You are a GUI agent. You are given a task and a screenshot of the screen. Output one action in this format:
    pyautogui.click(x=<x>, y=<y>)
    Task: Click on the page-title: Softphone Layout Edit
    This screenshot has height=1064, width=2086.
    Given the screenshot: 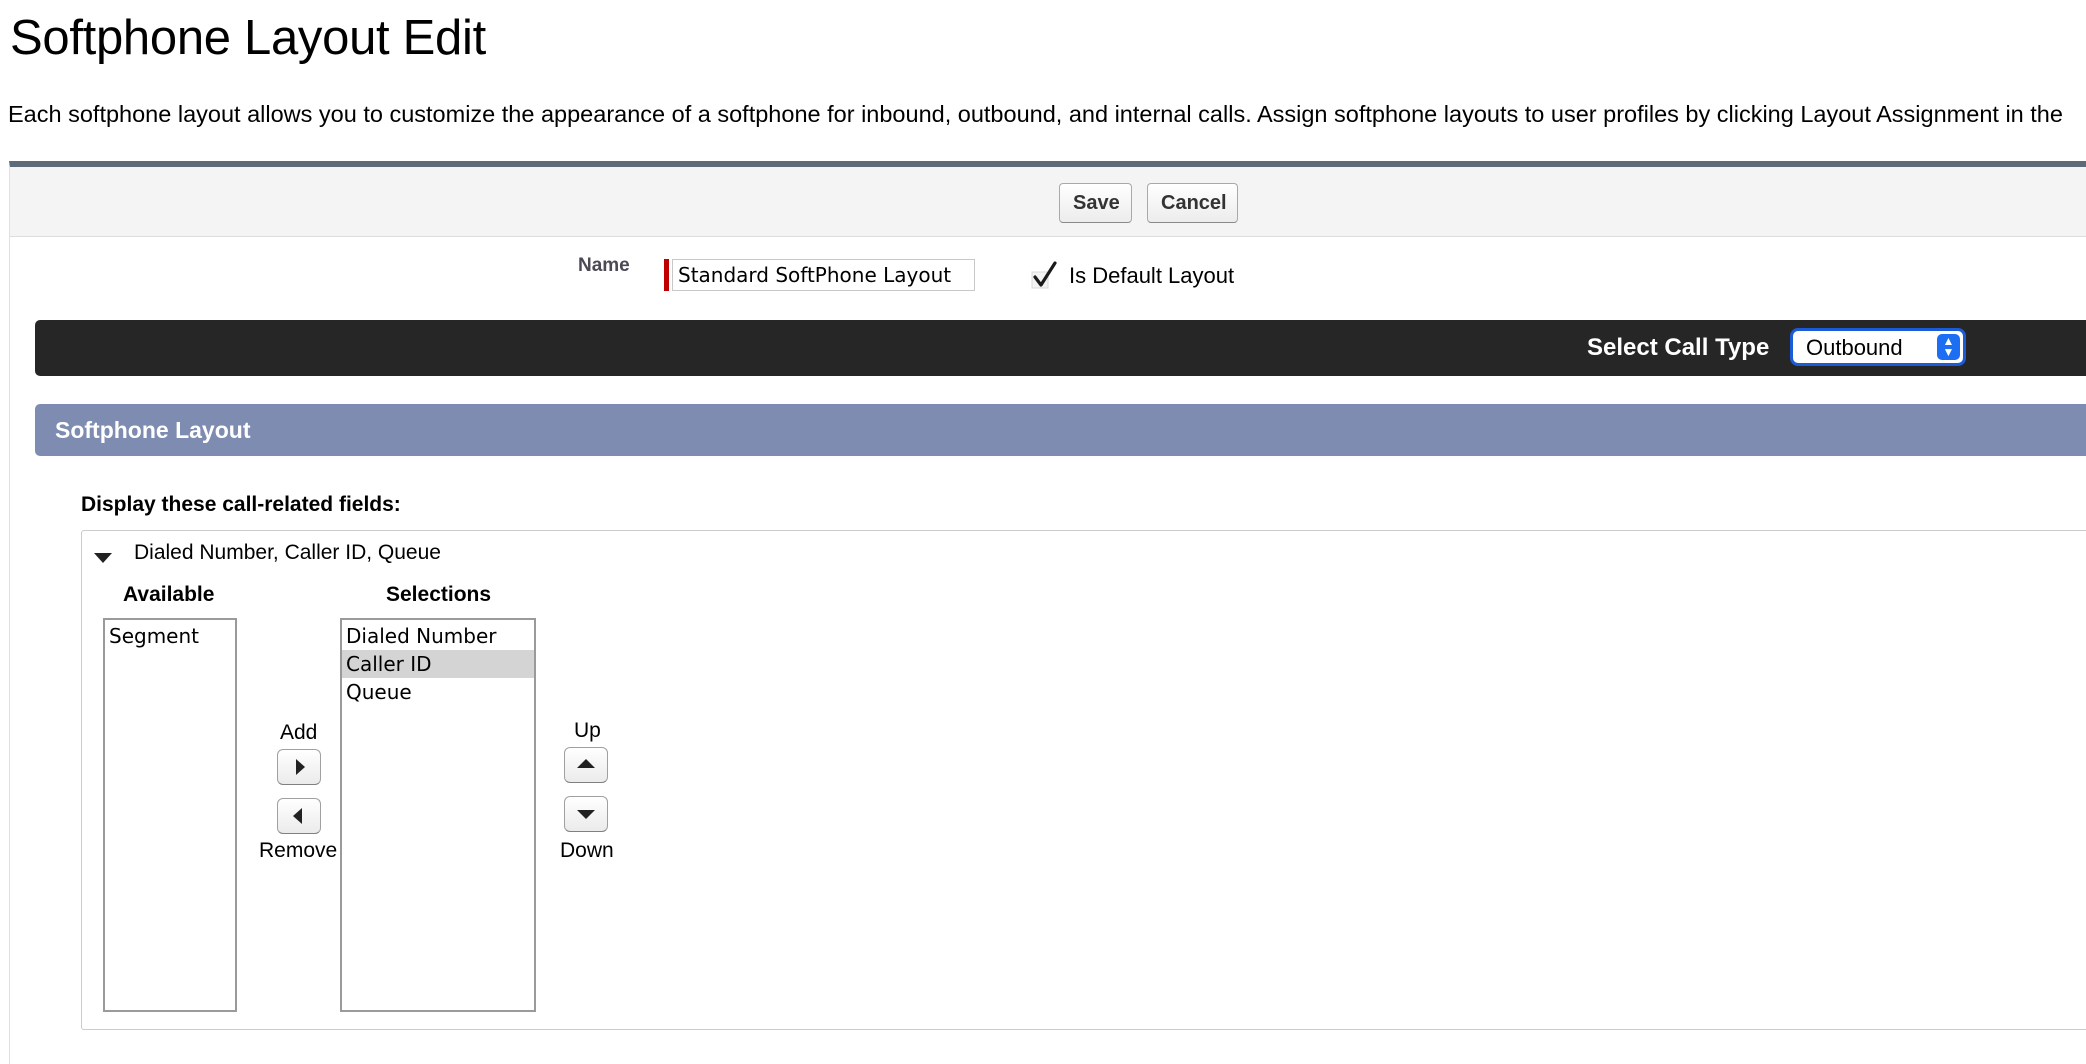 What is the action you would take?
    pyautogui.click(x=248, y=38)
    